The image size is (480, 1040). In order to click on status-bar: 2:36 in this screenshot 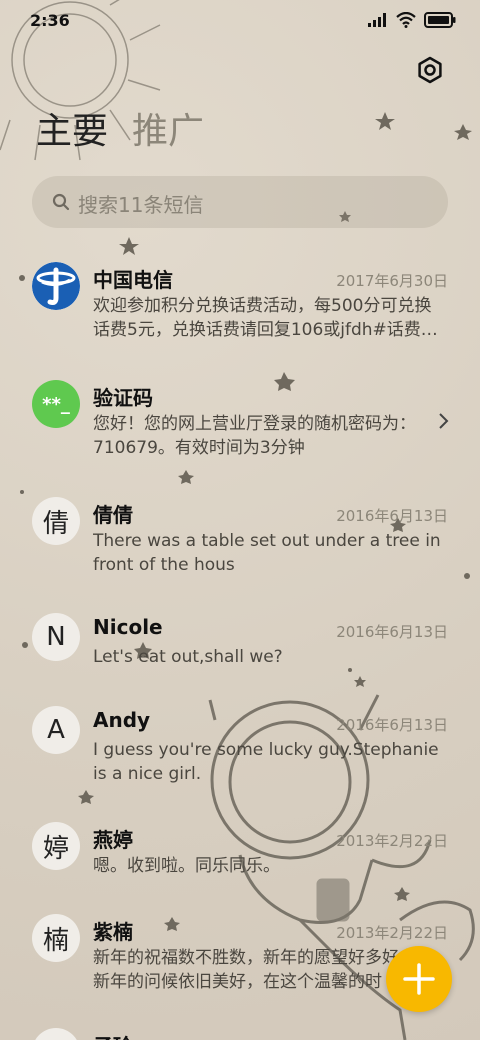, I will do `click(240, 20)`.